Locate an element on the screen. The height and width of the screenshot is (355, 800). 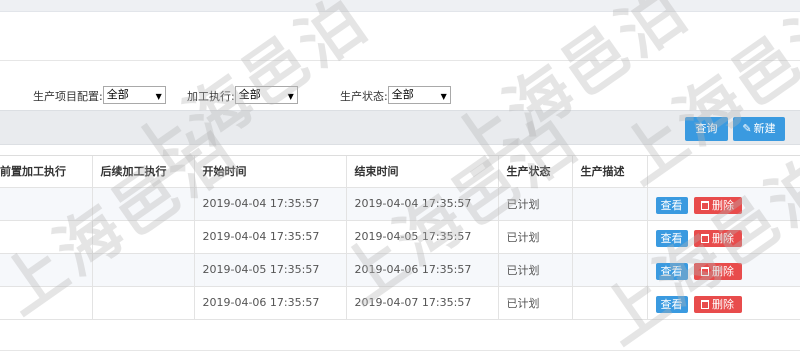
cell-start-time: 2019-04-06 17:35:57 is located at coordinates (270, 303).